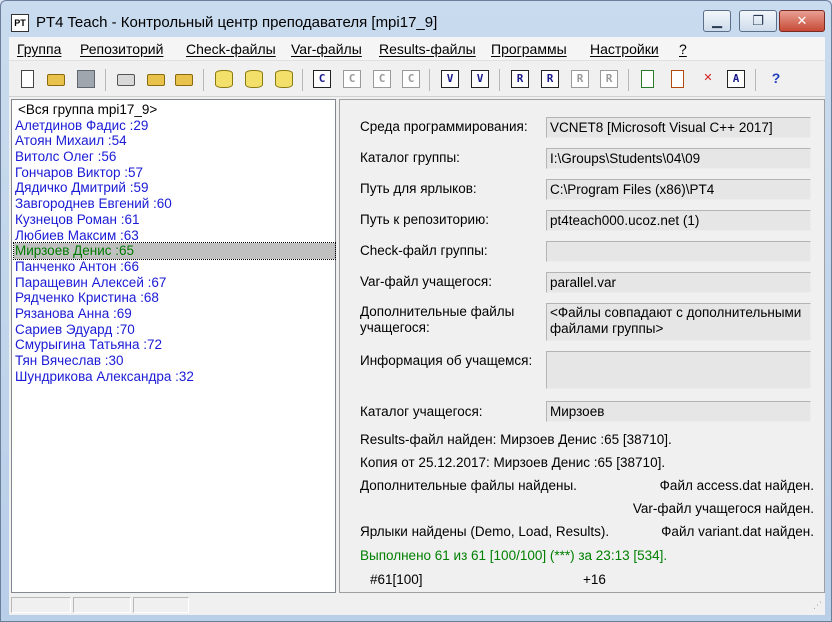 This screenshot has width=832, height=622. I want to click on export-folder-icon, so click(156, 80).